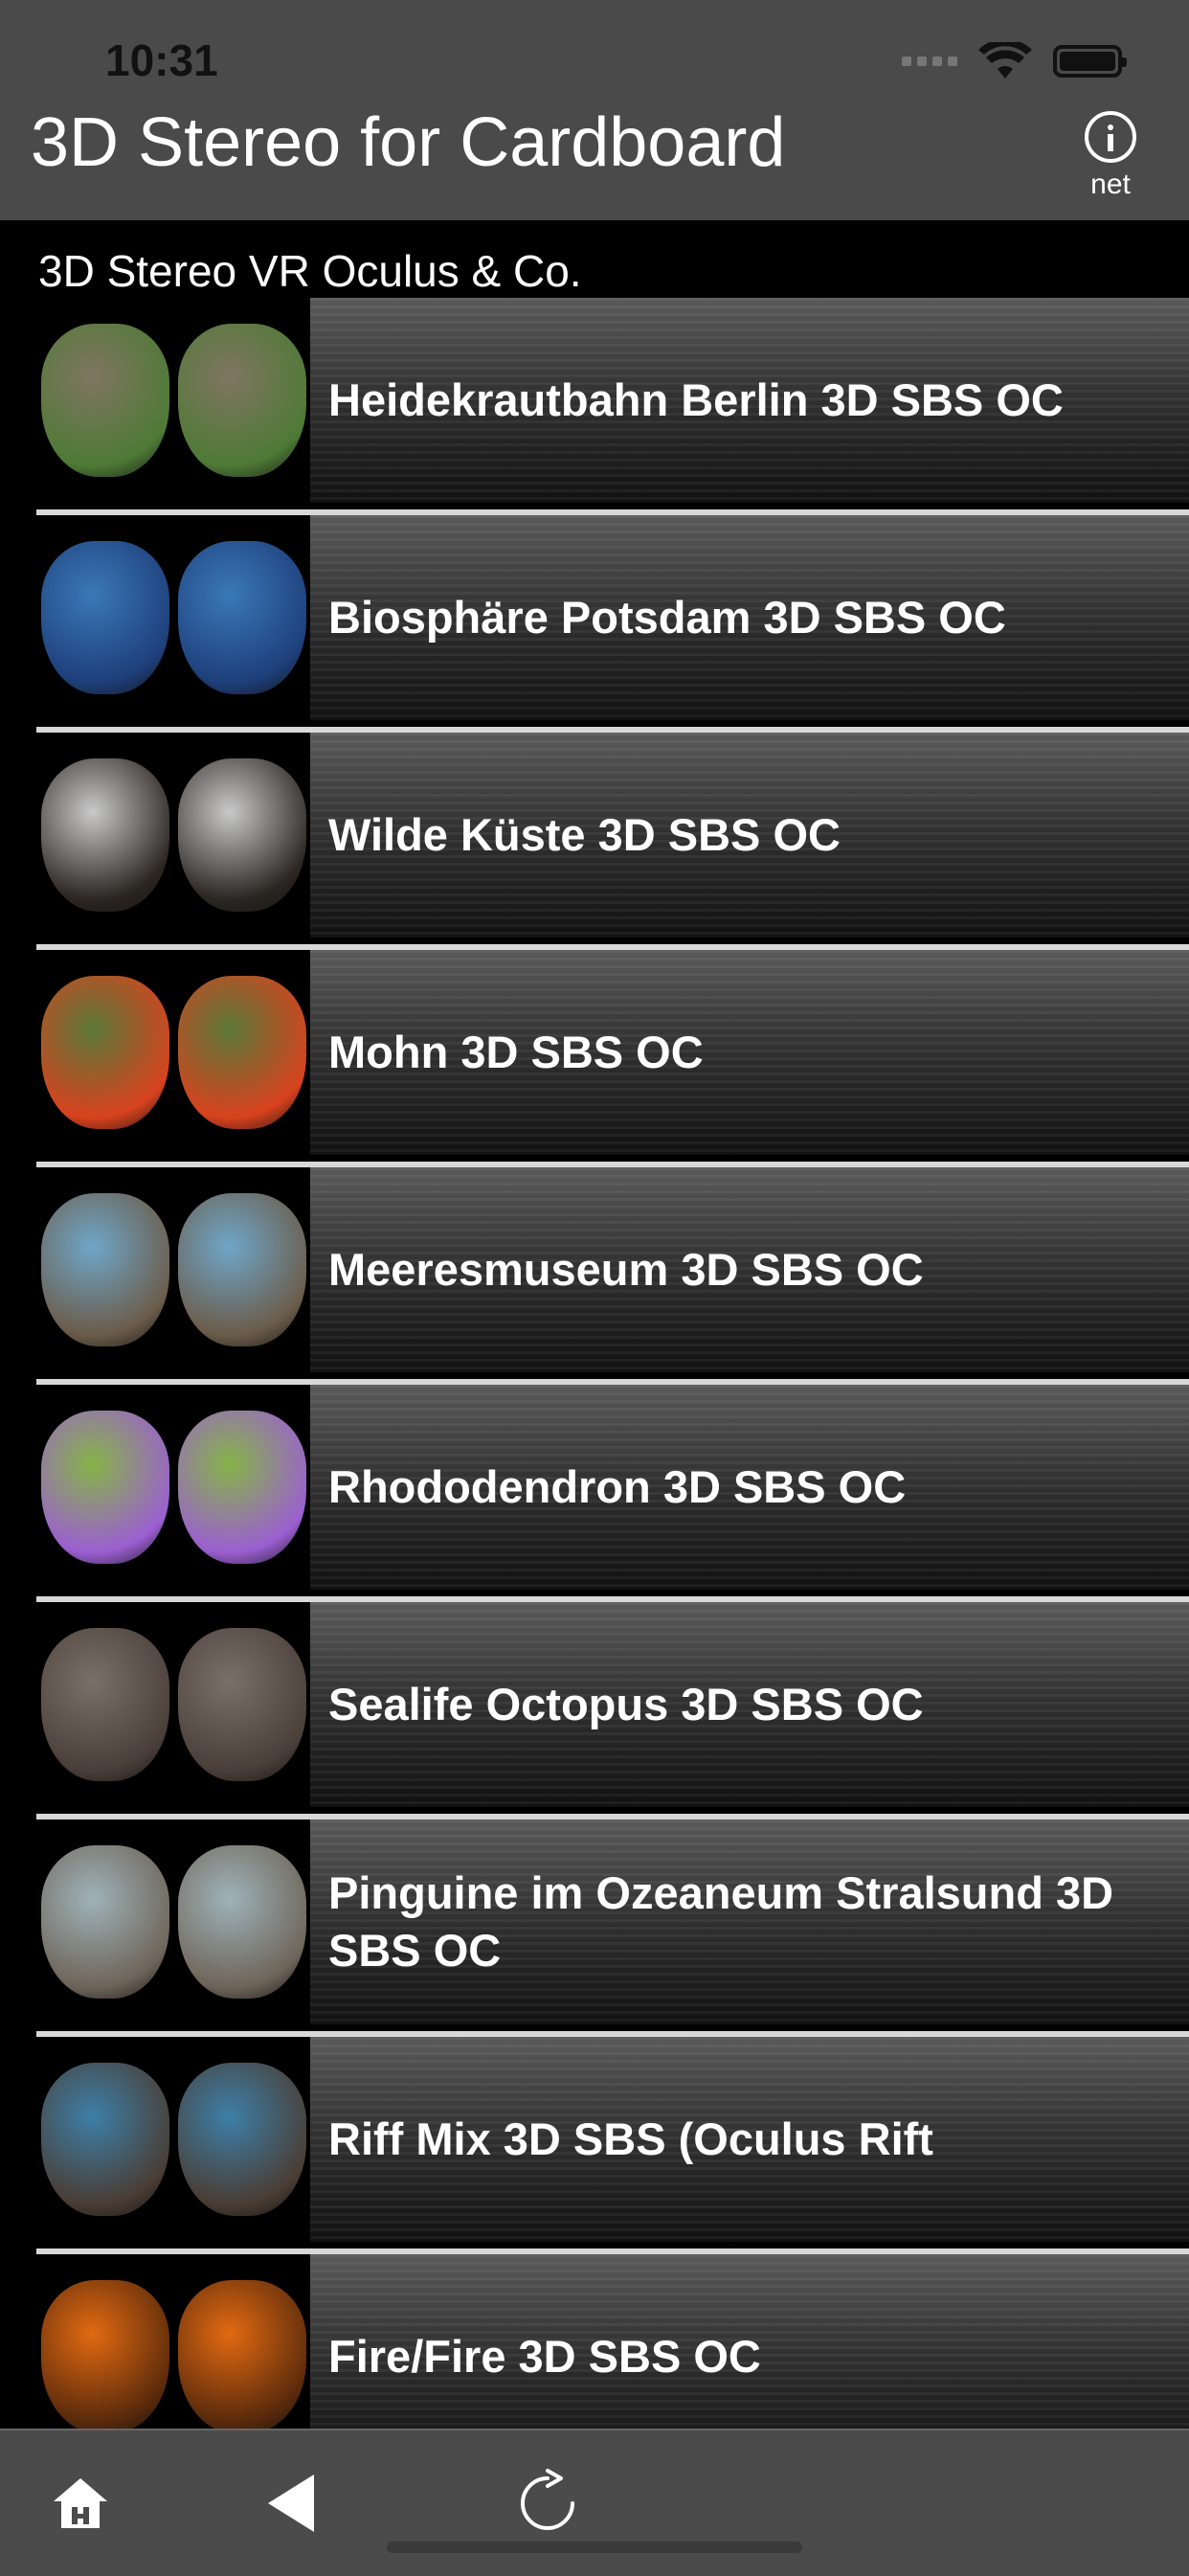  I want to click on bottom-toolbar, so click(594, 2502).